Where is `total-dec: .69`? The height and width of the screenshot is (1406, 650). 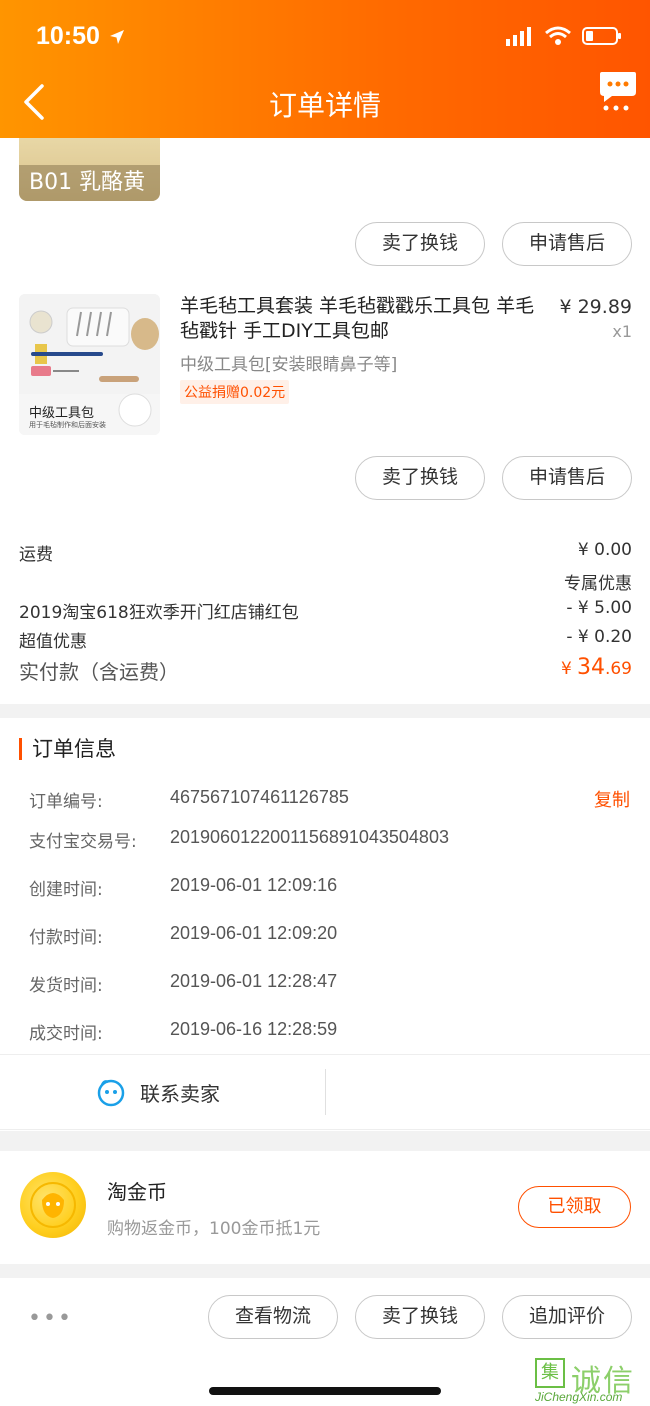
total-dec: .69 is located at coordinates (618, 669).